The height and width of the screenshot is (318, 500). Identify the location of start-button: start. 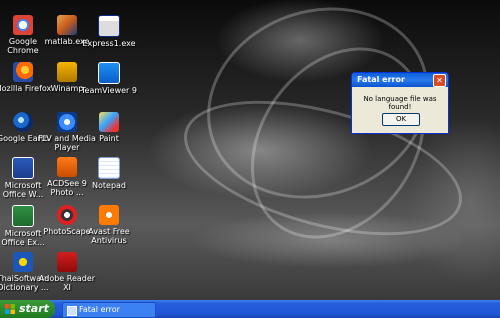
(27, 309).